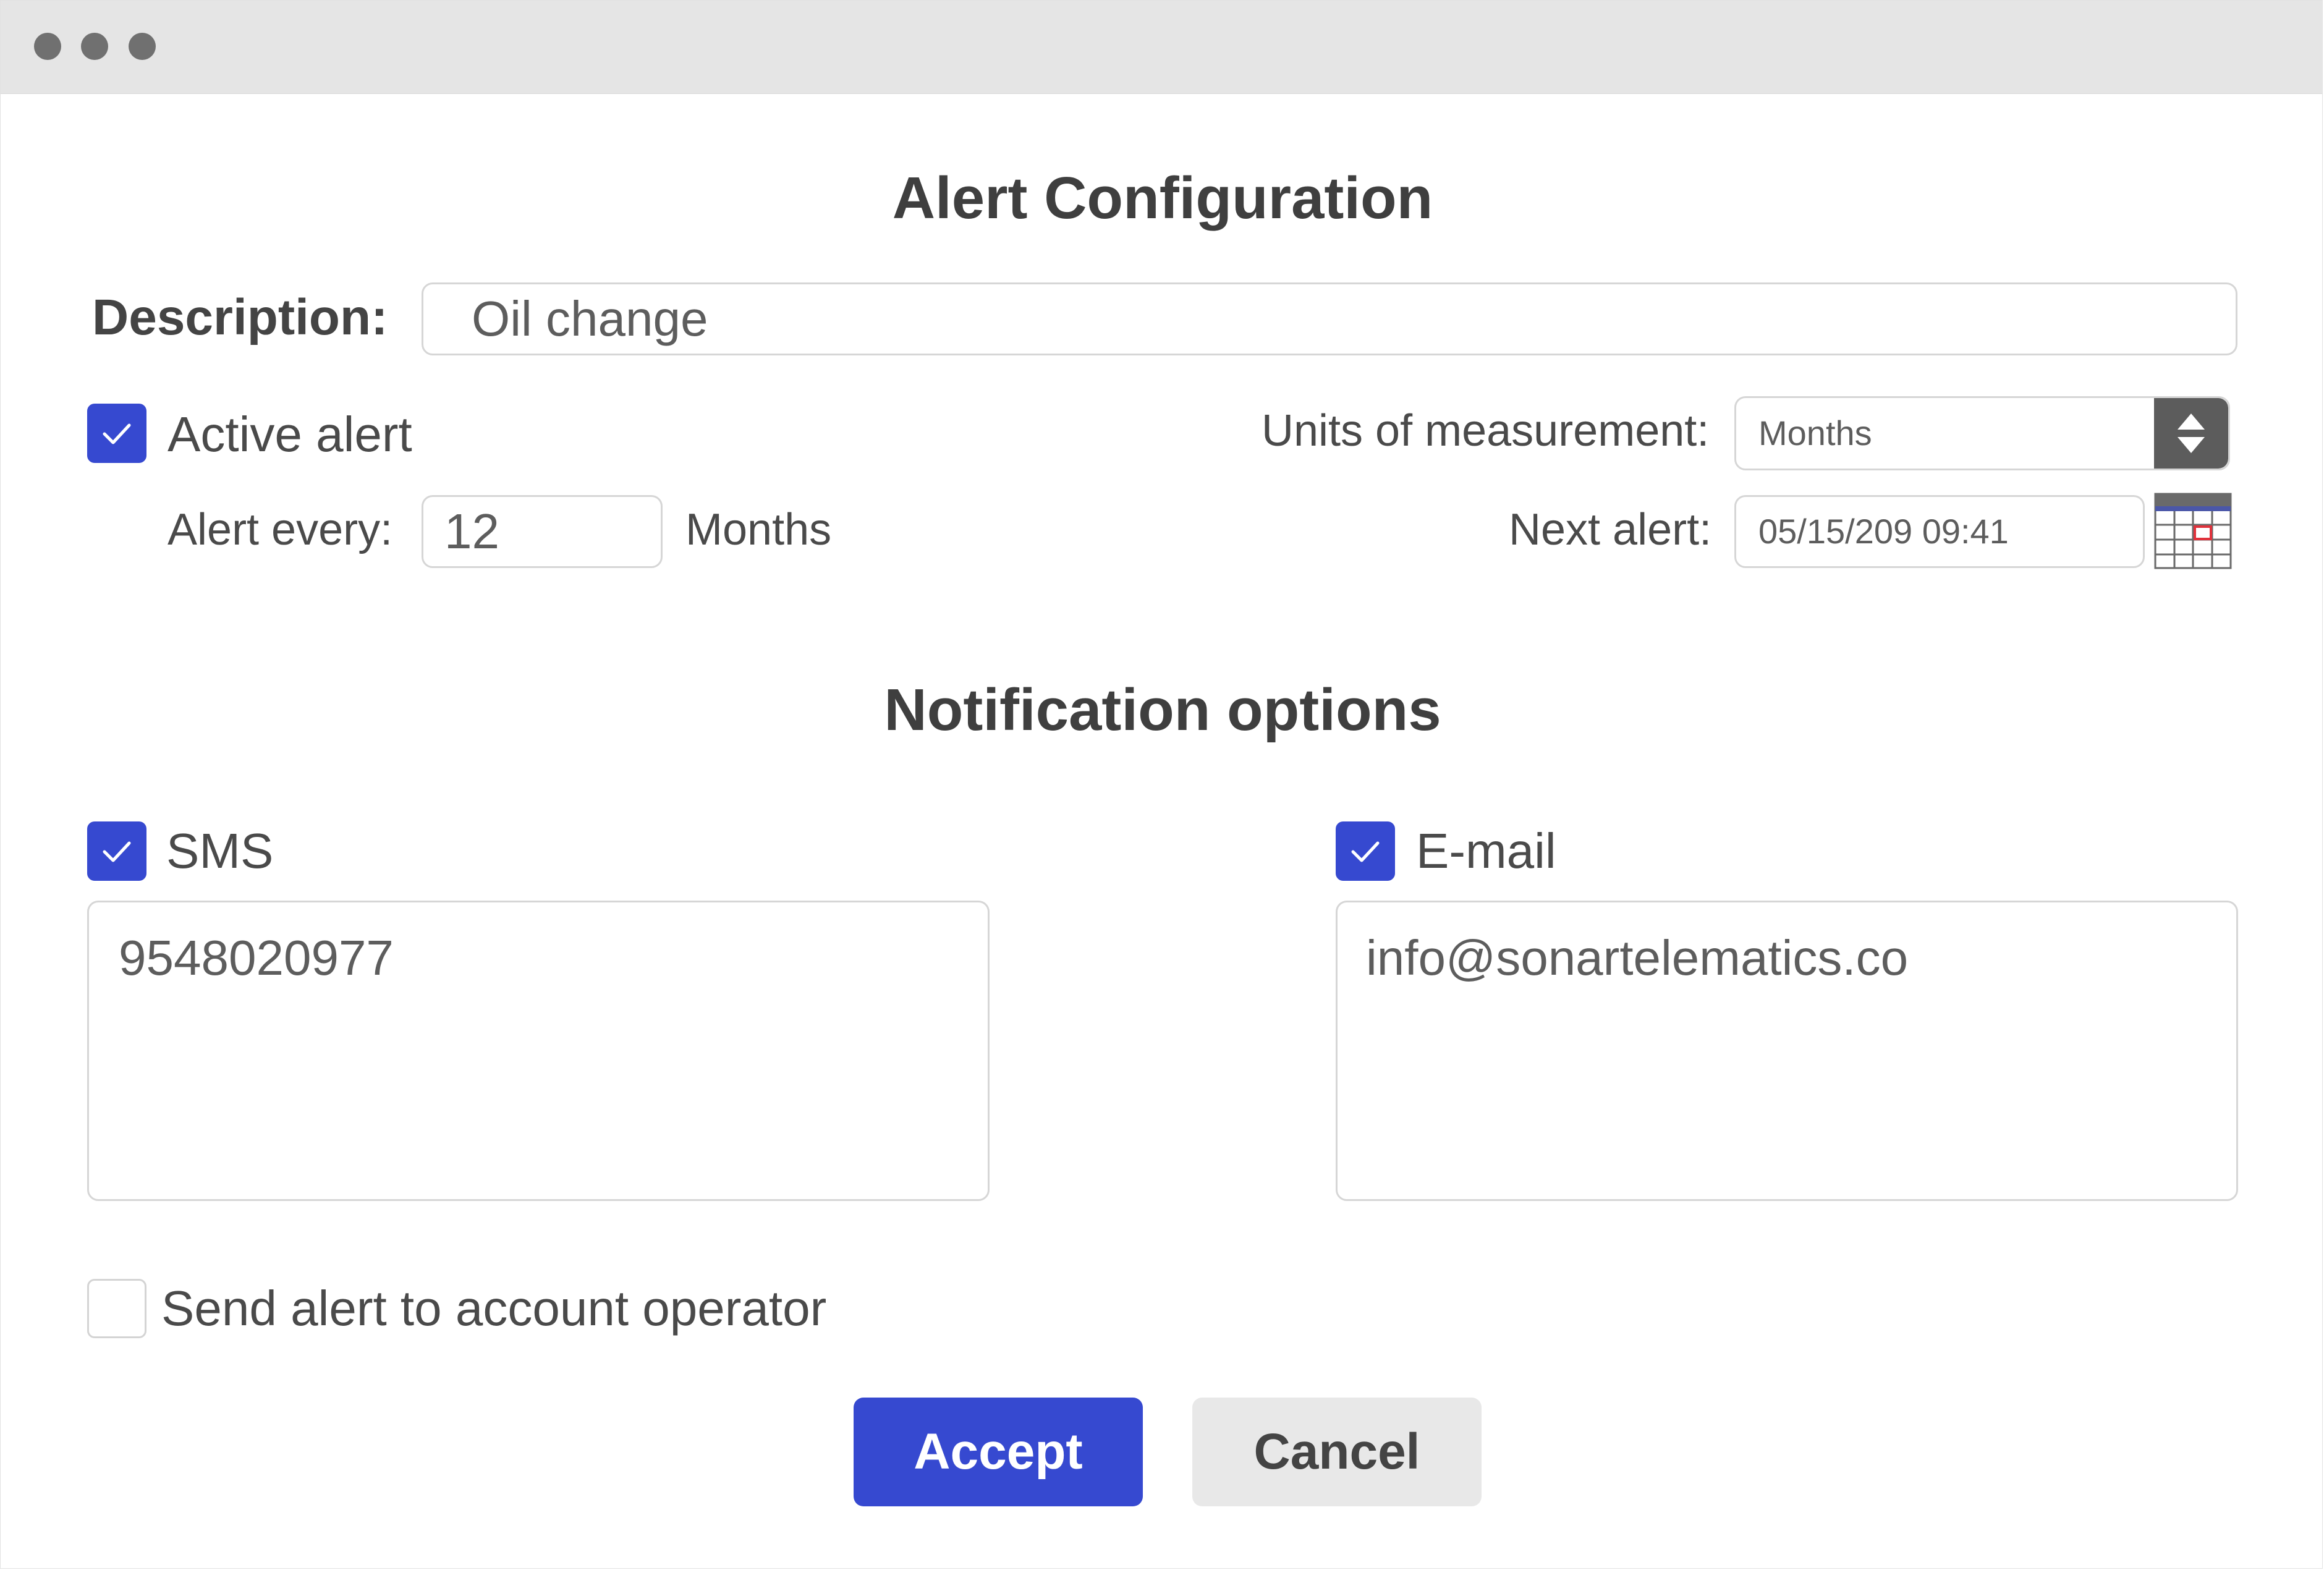  I want to click on active-alert-checkbox, so click(117, 434).